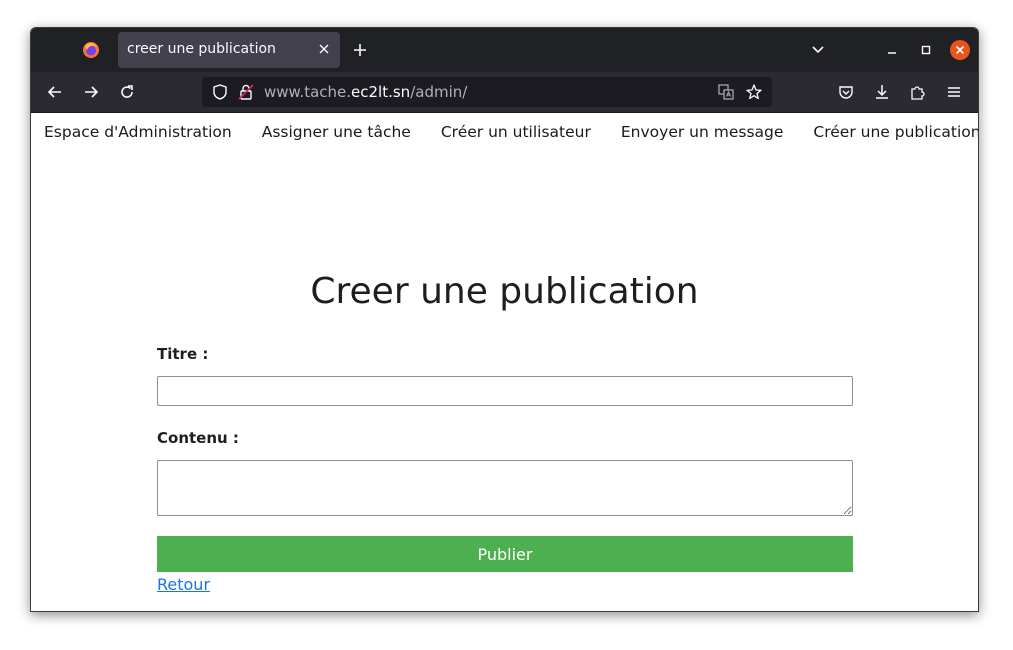 The height and width of the screenshot is (650, 1013). Describe the element at coordinates (439, 92) in the screenshot. I see `url-path: /admin/` at that location.